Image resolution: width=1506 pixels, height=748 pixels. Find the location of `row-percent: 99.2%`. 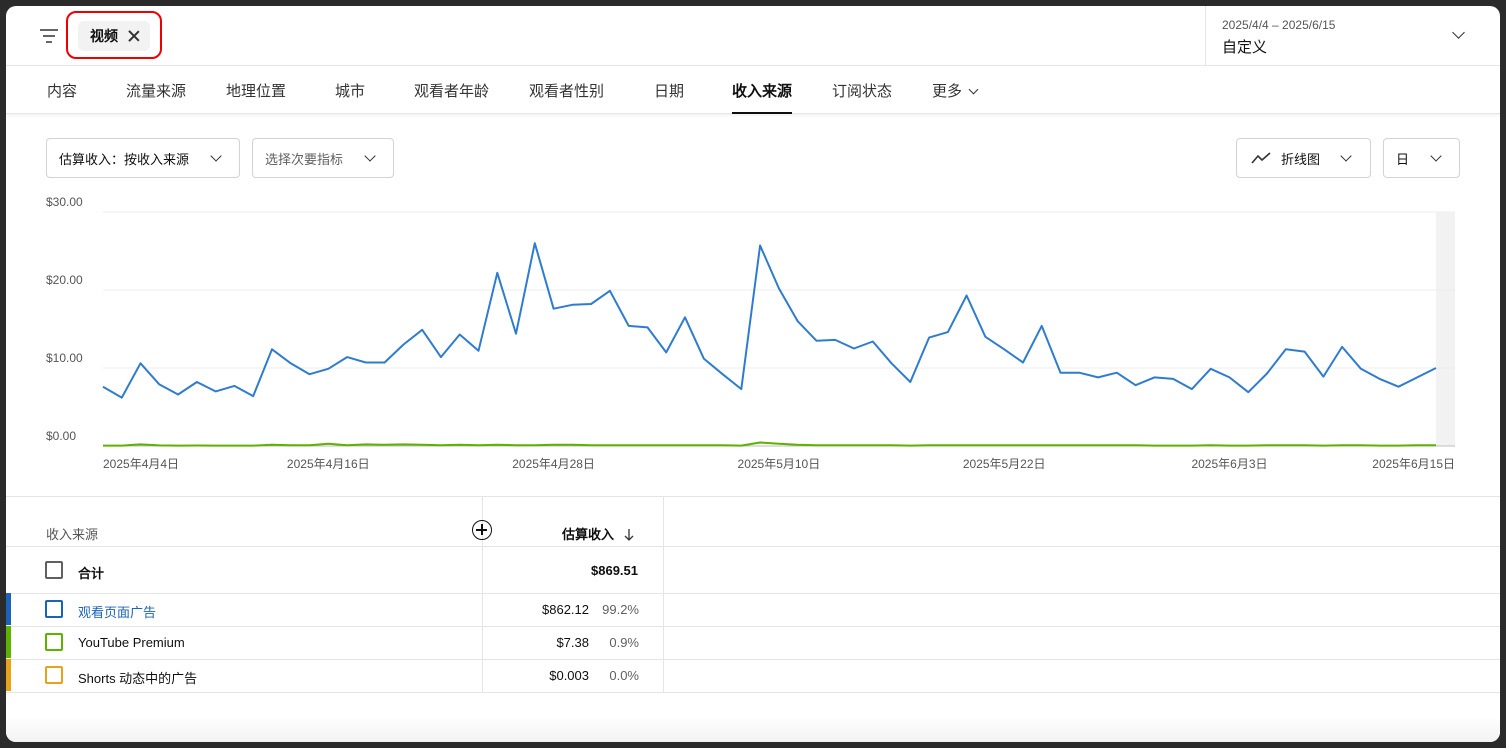

row-percent: 99.2% is located at coordinates (620, 609).